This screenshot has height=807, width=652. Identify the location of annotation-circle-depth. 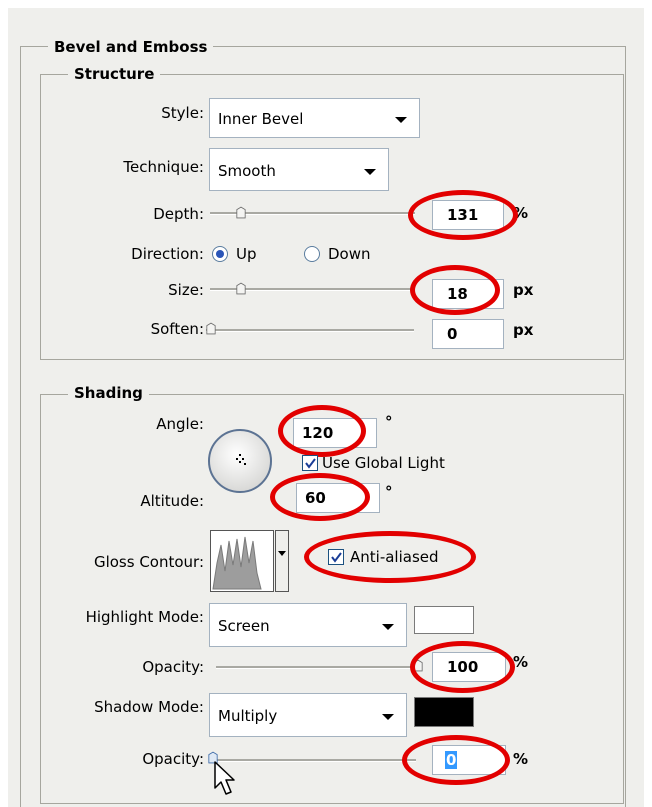
(463, 215).